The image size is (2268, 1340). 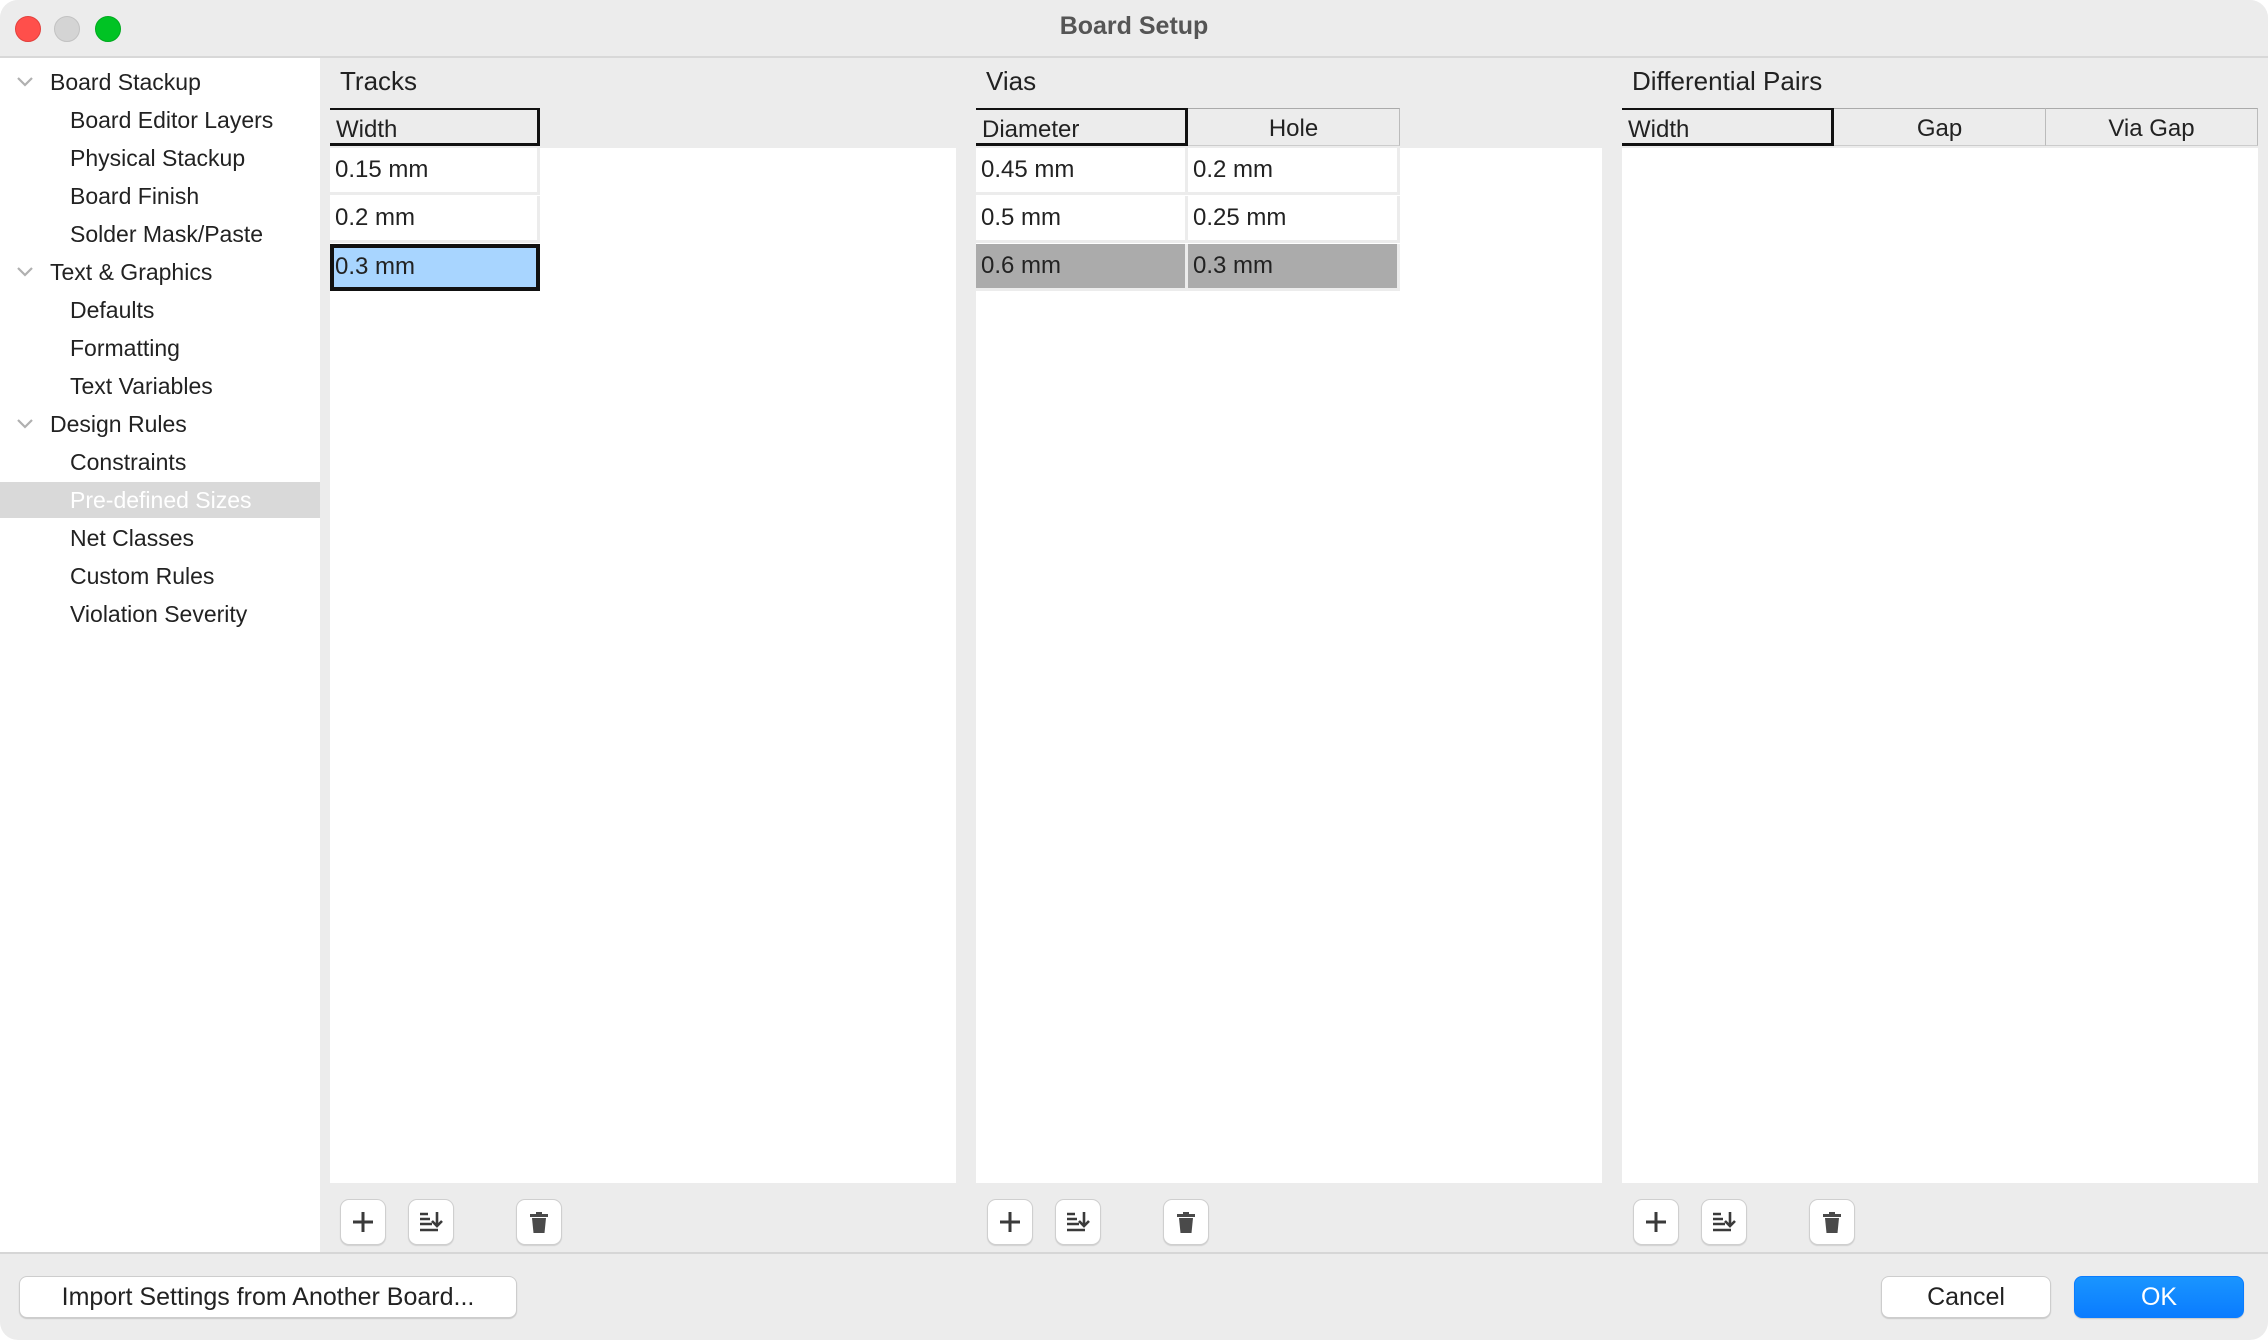 I want to click on sidebar-item-text-variables: Text Variables, so click(x=160, y=386).